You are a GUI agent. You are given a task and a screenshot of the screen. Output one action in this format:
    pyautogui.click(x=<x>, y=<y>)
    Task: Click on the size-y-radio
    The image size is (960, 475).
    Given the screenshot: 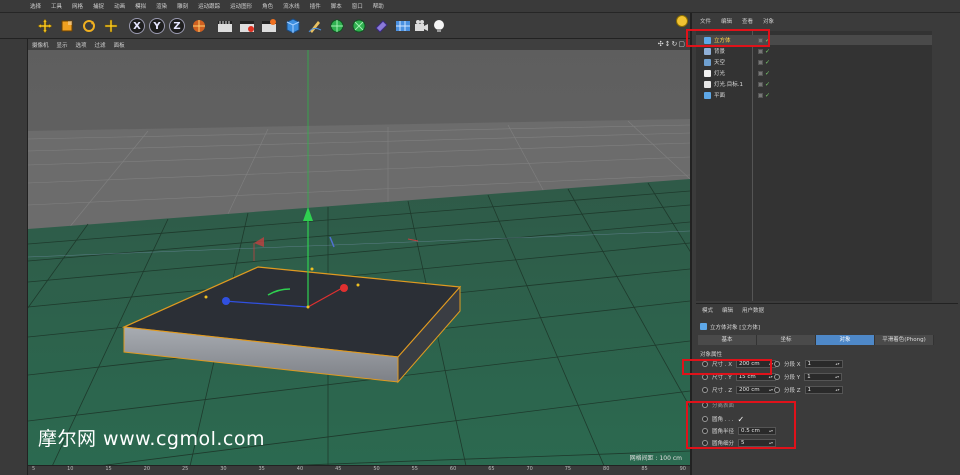 What is the action you would take?
    pyautogui.click(x=705, y=377)
    